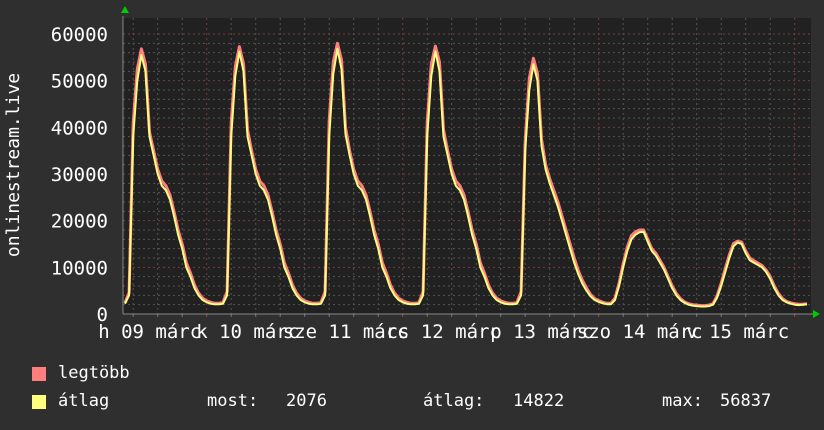 This screenshot has height=430, width=824. I want to click on stat-most-value: 2076, so click(306, 401).